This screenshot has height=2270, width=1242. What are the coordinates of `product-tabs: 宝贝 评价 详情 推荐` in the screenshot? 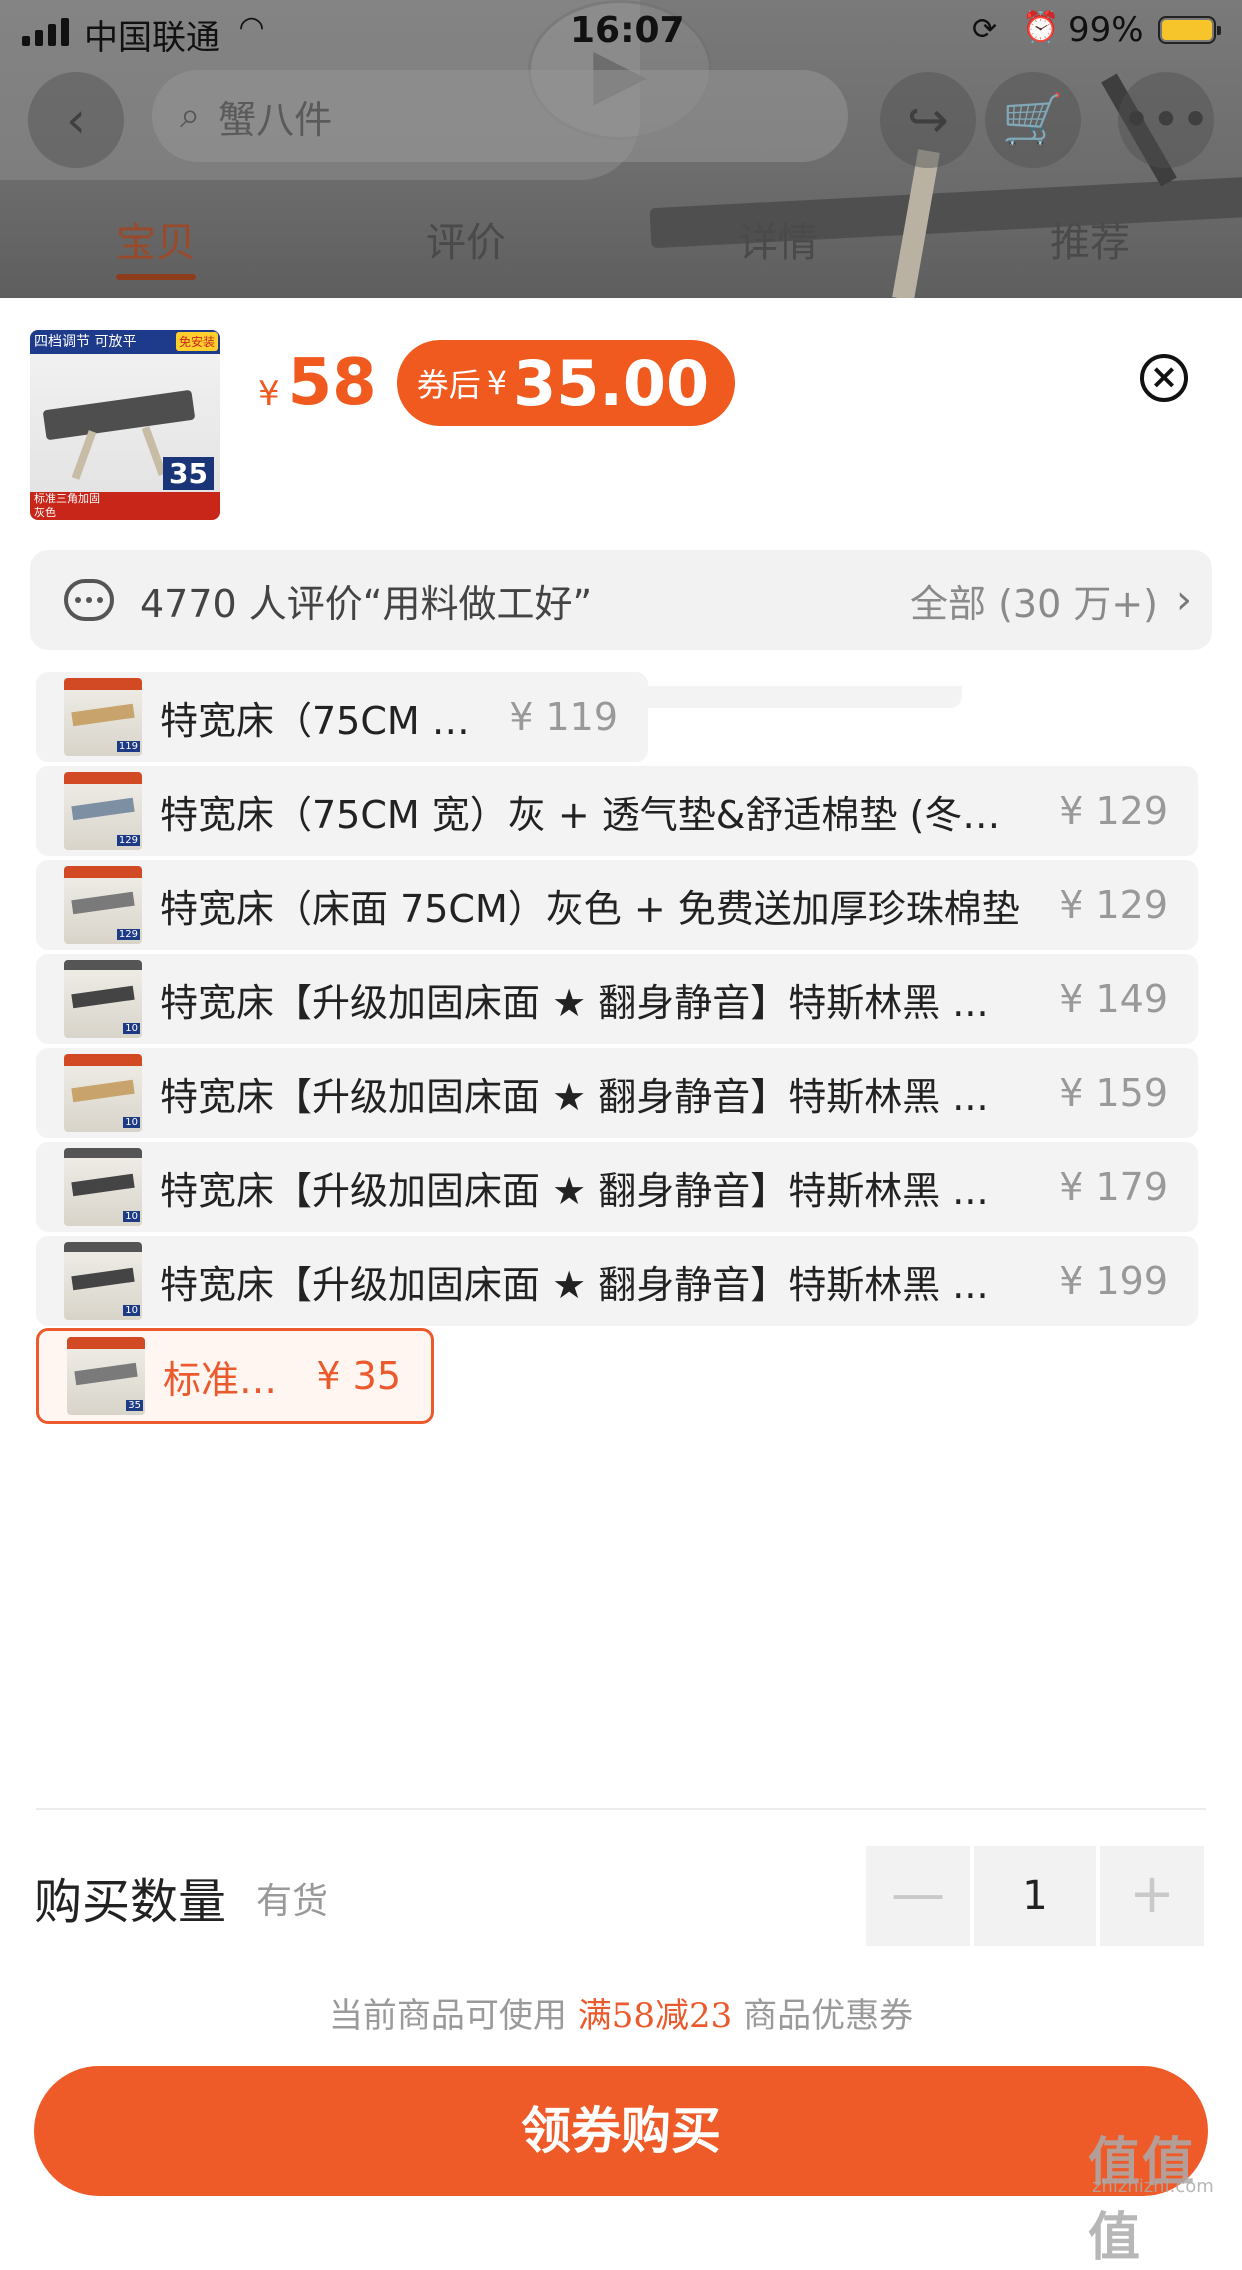 It's located at (621, 250).